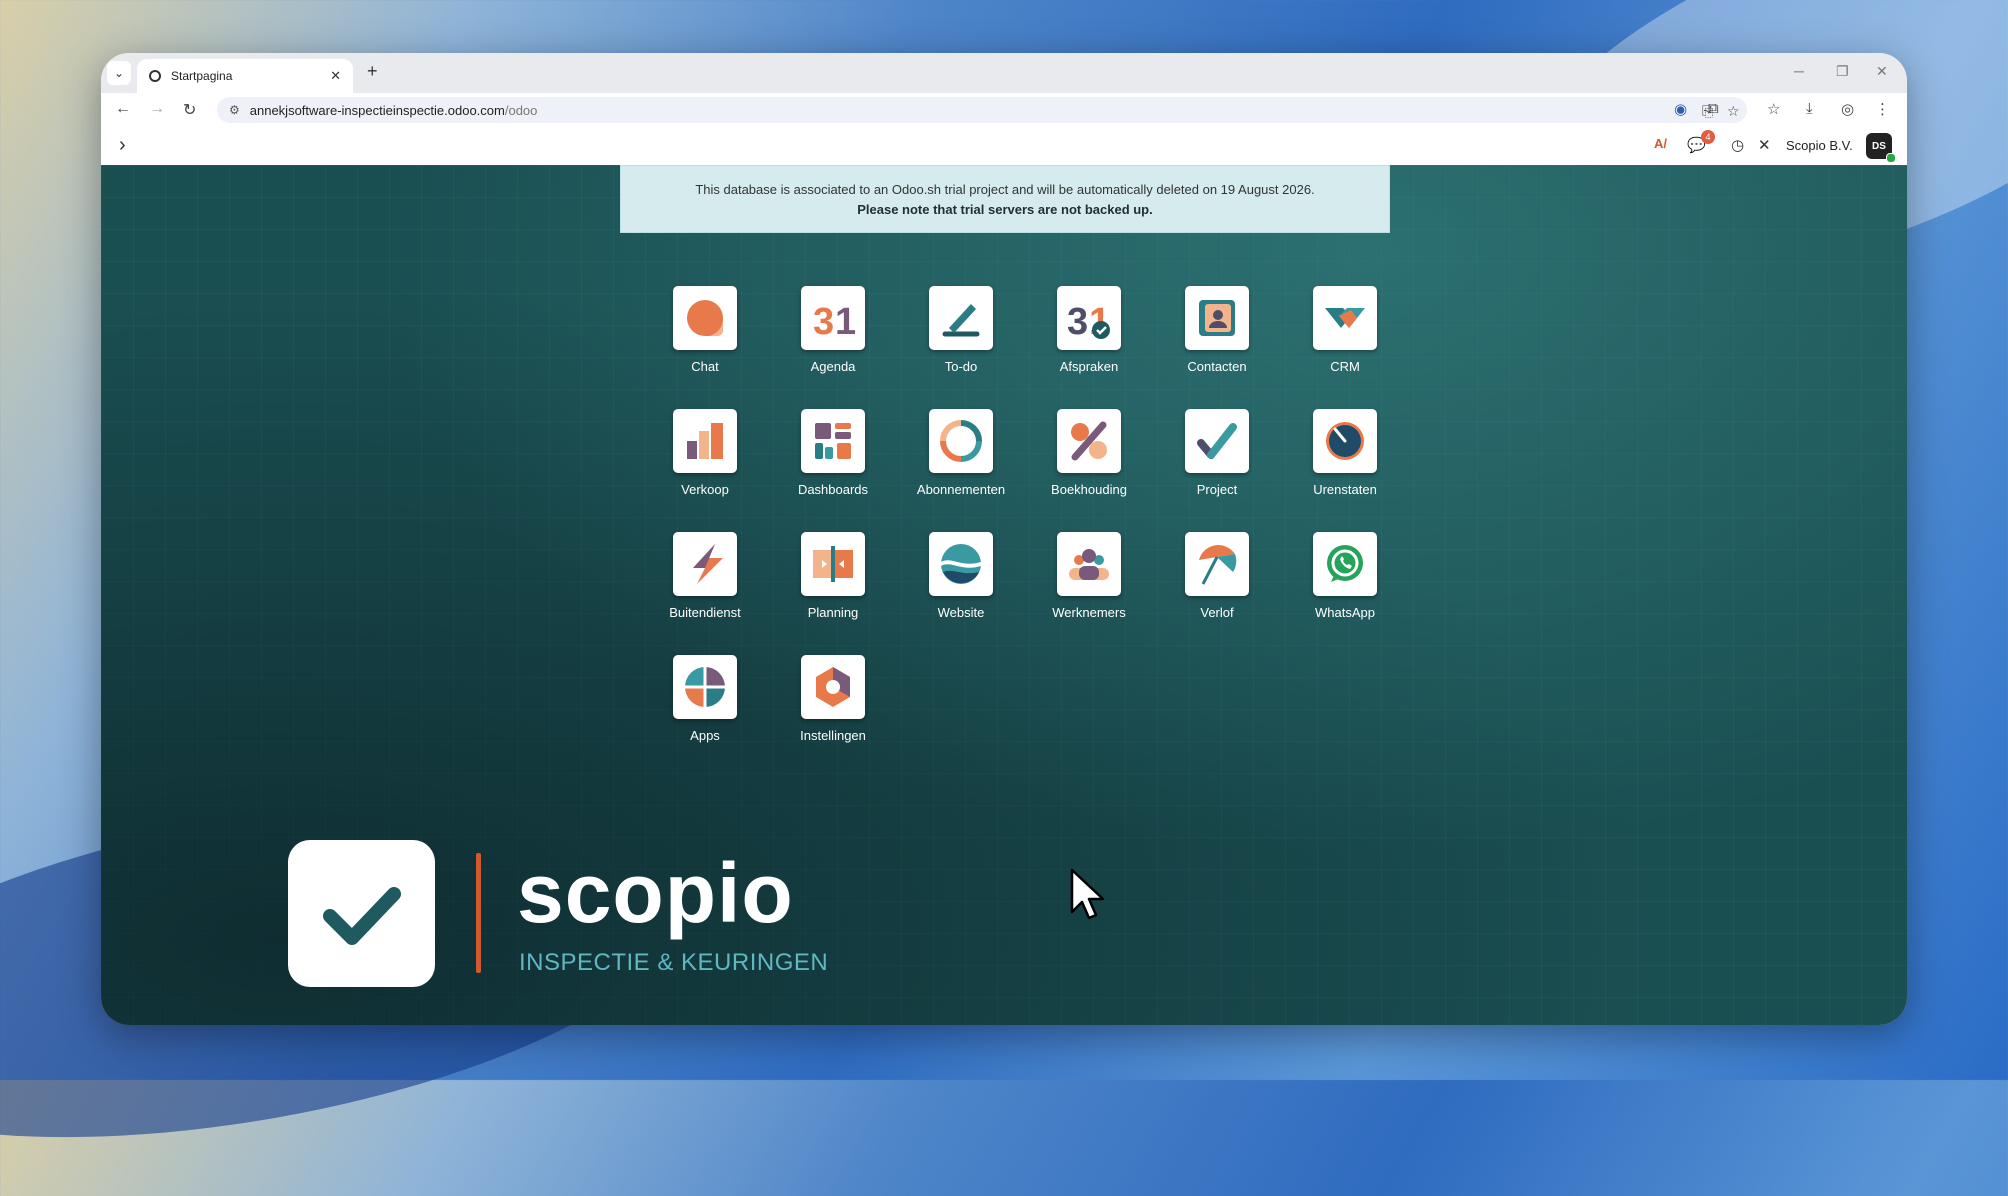 The image size is (2008, 1196). Describe the element at coordinates (705, 687) in the screenshot. I see `apps-icon` at that location.